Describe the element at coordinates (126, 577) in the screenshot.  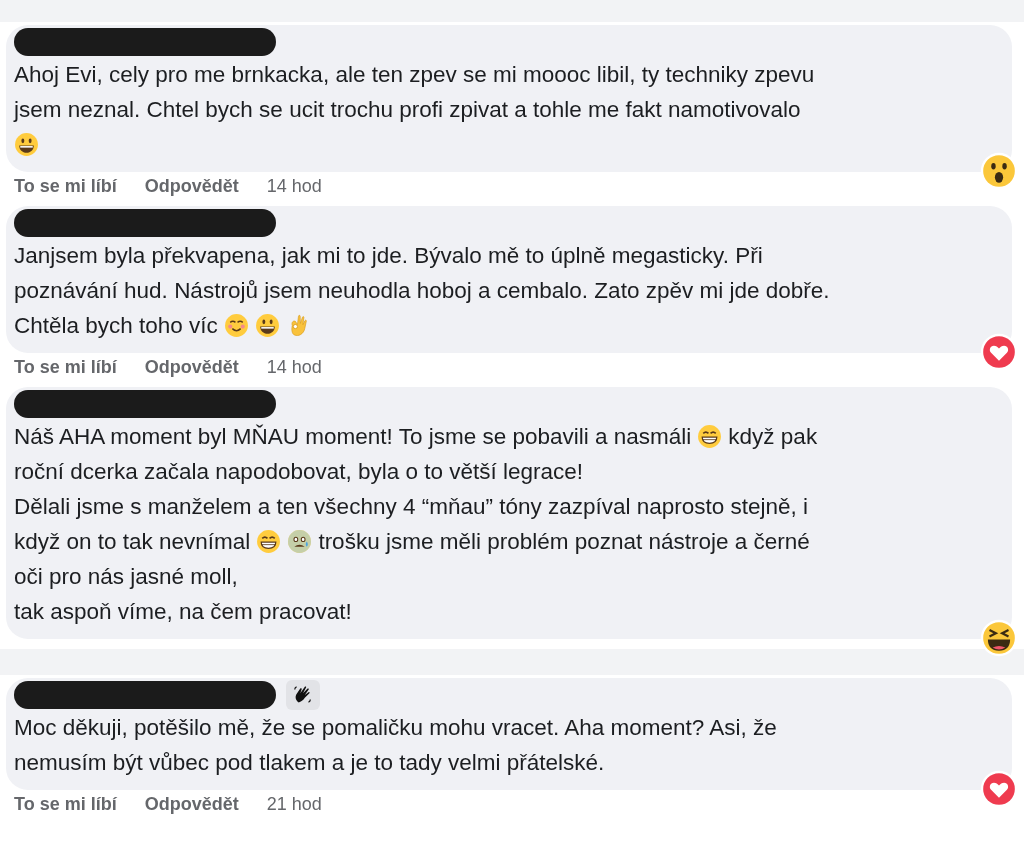
I see `comment-text: oči pro nás jasné moll,` at that location.